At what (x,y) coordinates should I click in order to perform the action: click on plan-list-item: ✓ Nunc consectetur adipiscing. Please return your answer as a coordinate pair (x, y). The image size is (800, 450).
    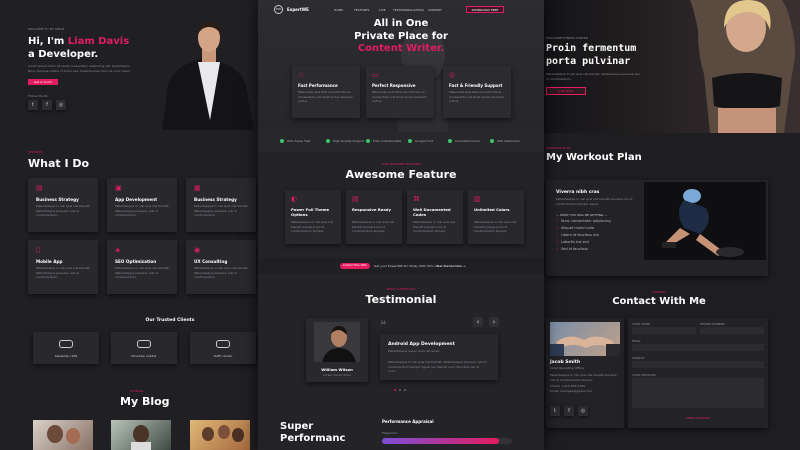
    Looking at the image, I should click on (583, 221).